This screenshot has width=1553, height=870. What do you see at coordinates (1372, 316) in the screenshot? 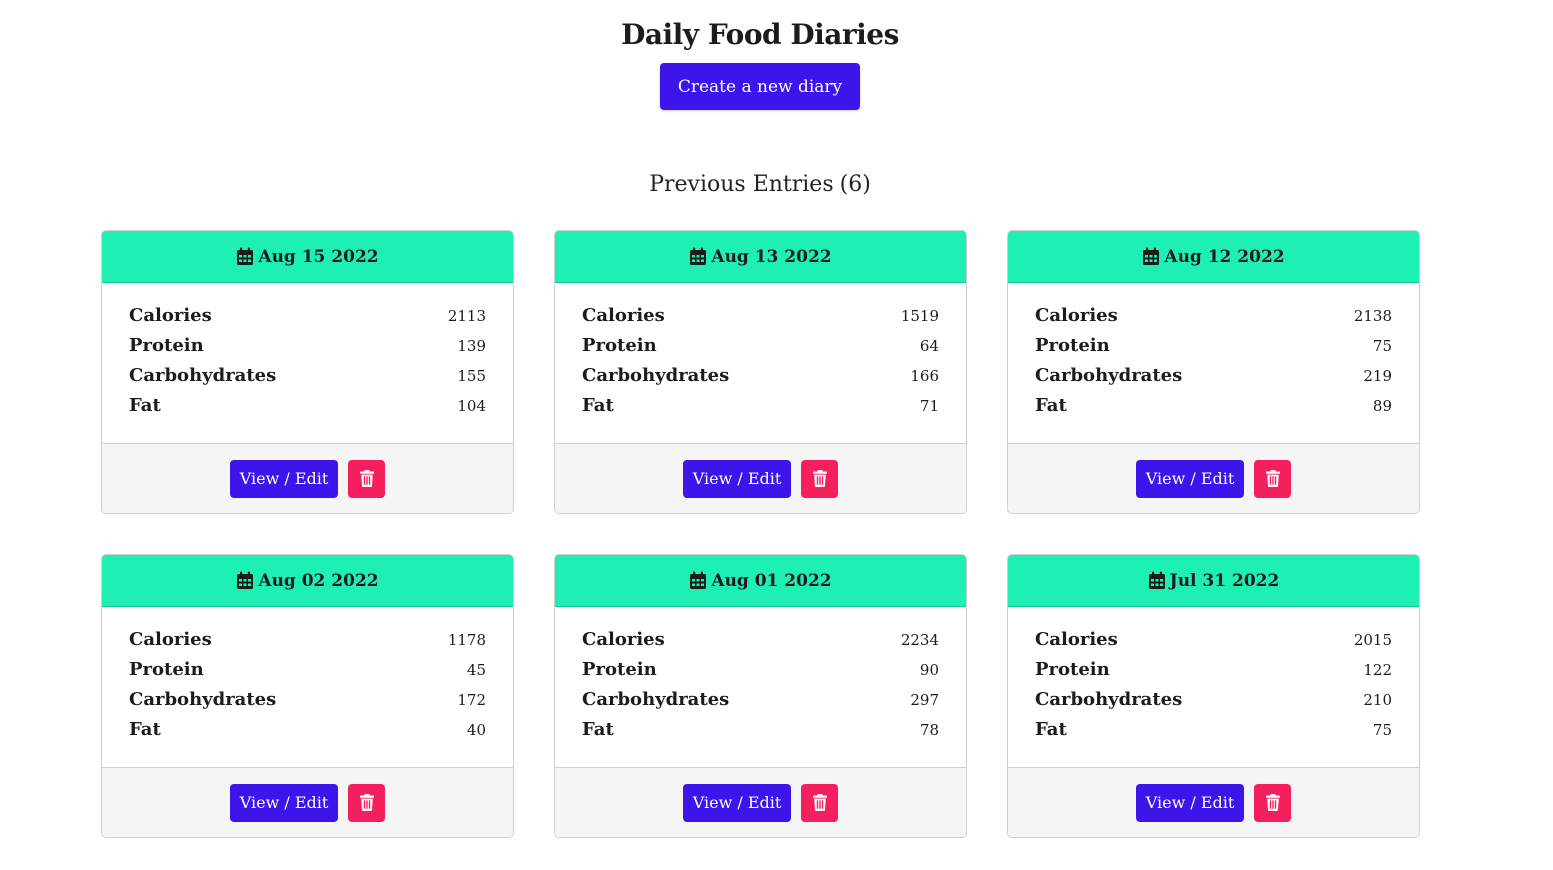
I see `stat-value: 2138` at bounding box center [1372, 316].